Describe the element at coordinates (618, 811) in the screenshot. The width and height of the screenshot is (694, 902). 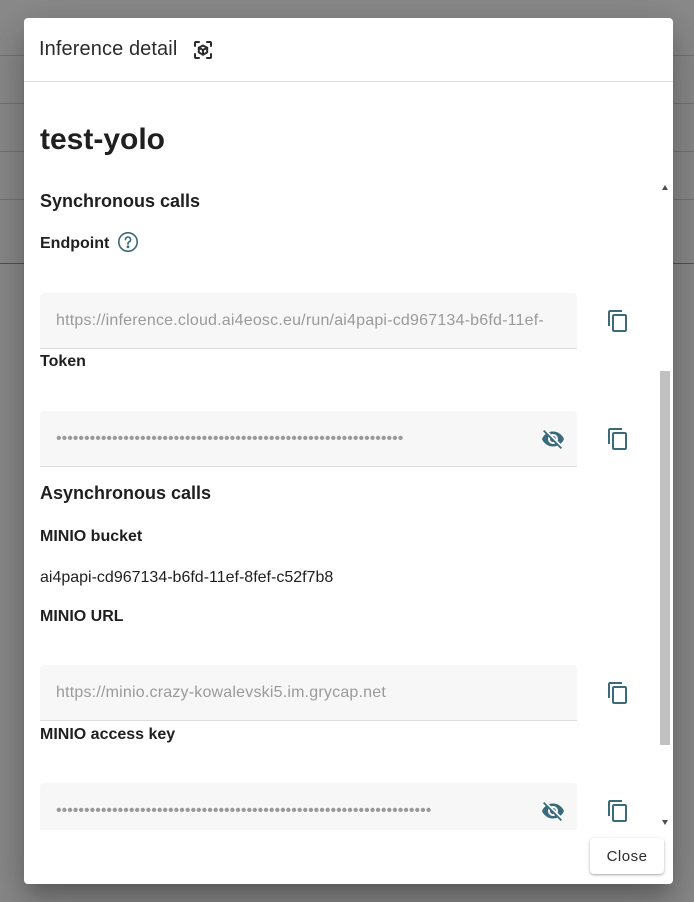
I see `copy-minio-access-key-icon` at that location.